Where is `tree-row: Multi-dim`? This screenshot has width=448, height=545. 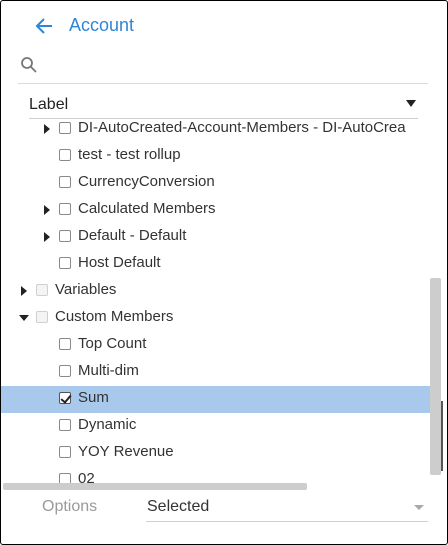
tree-row: Multi-dim is located at coordinates (216, 372).